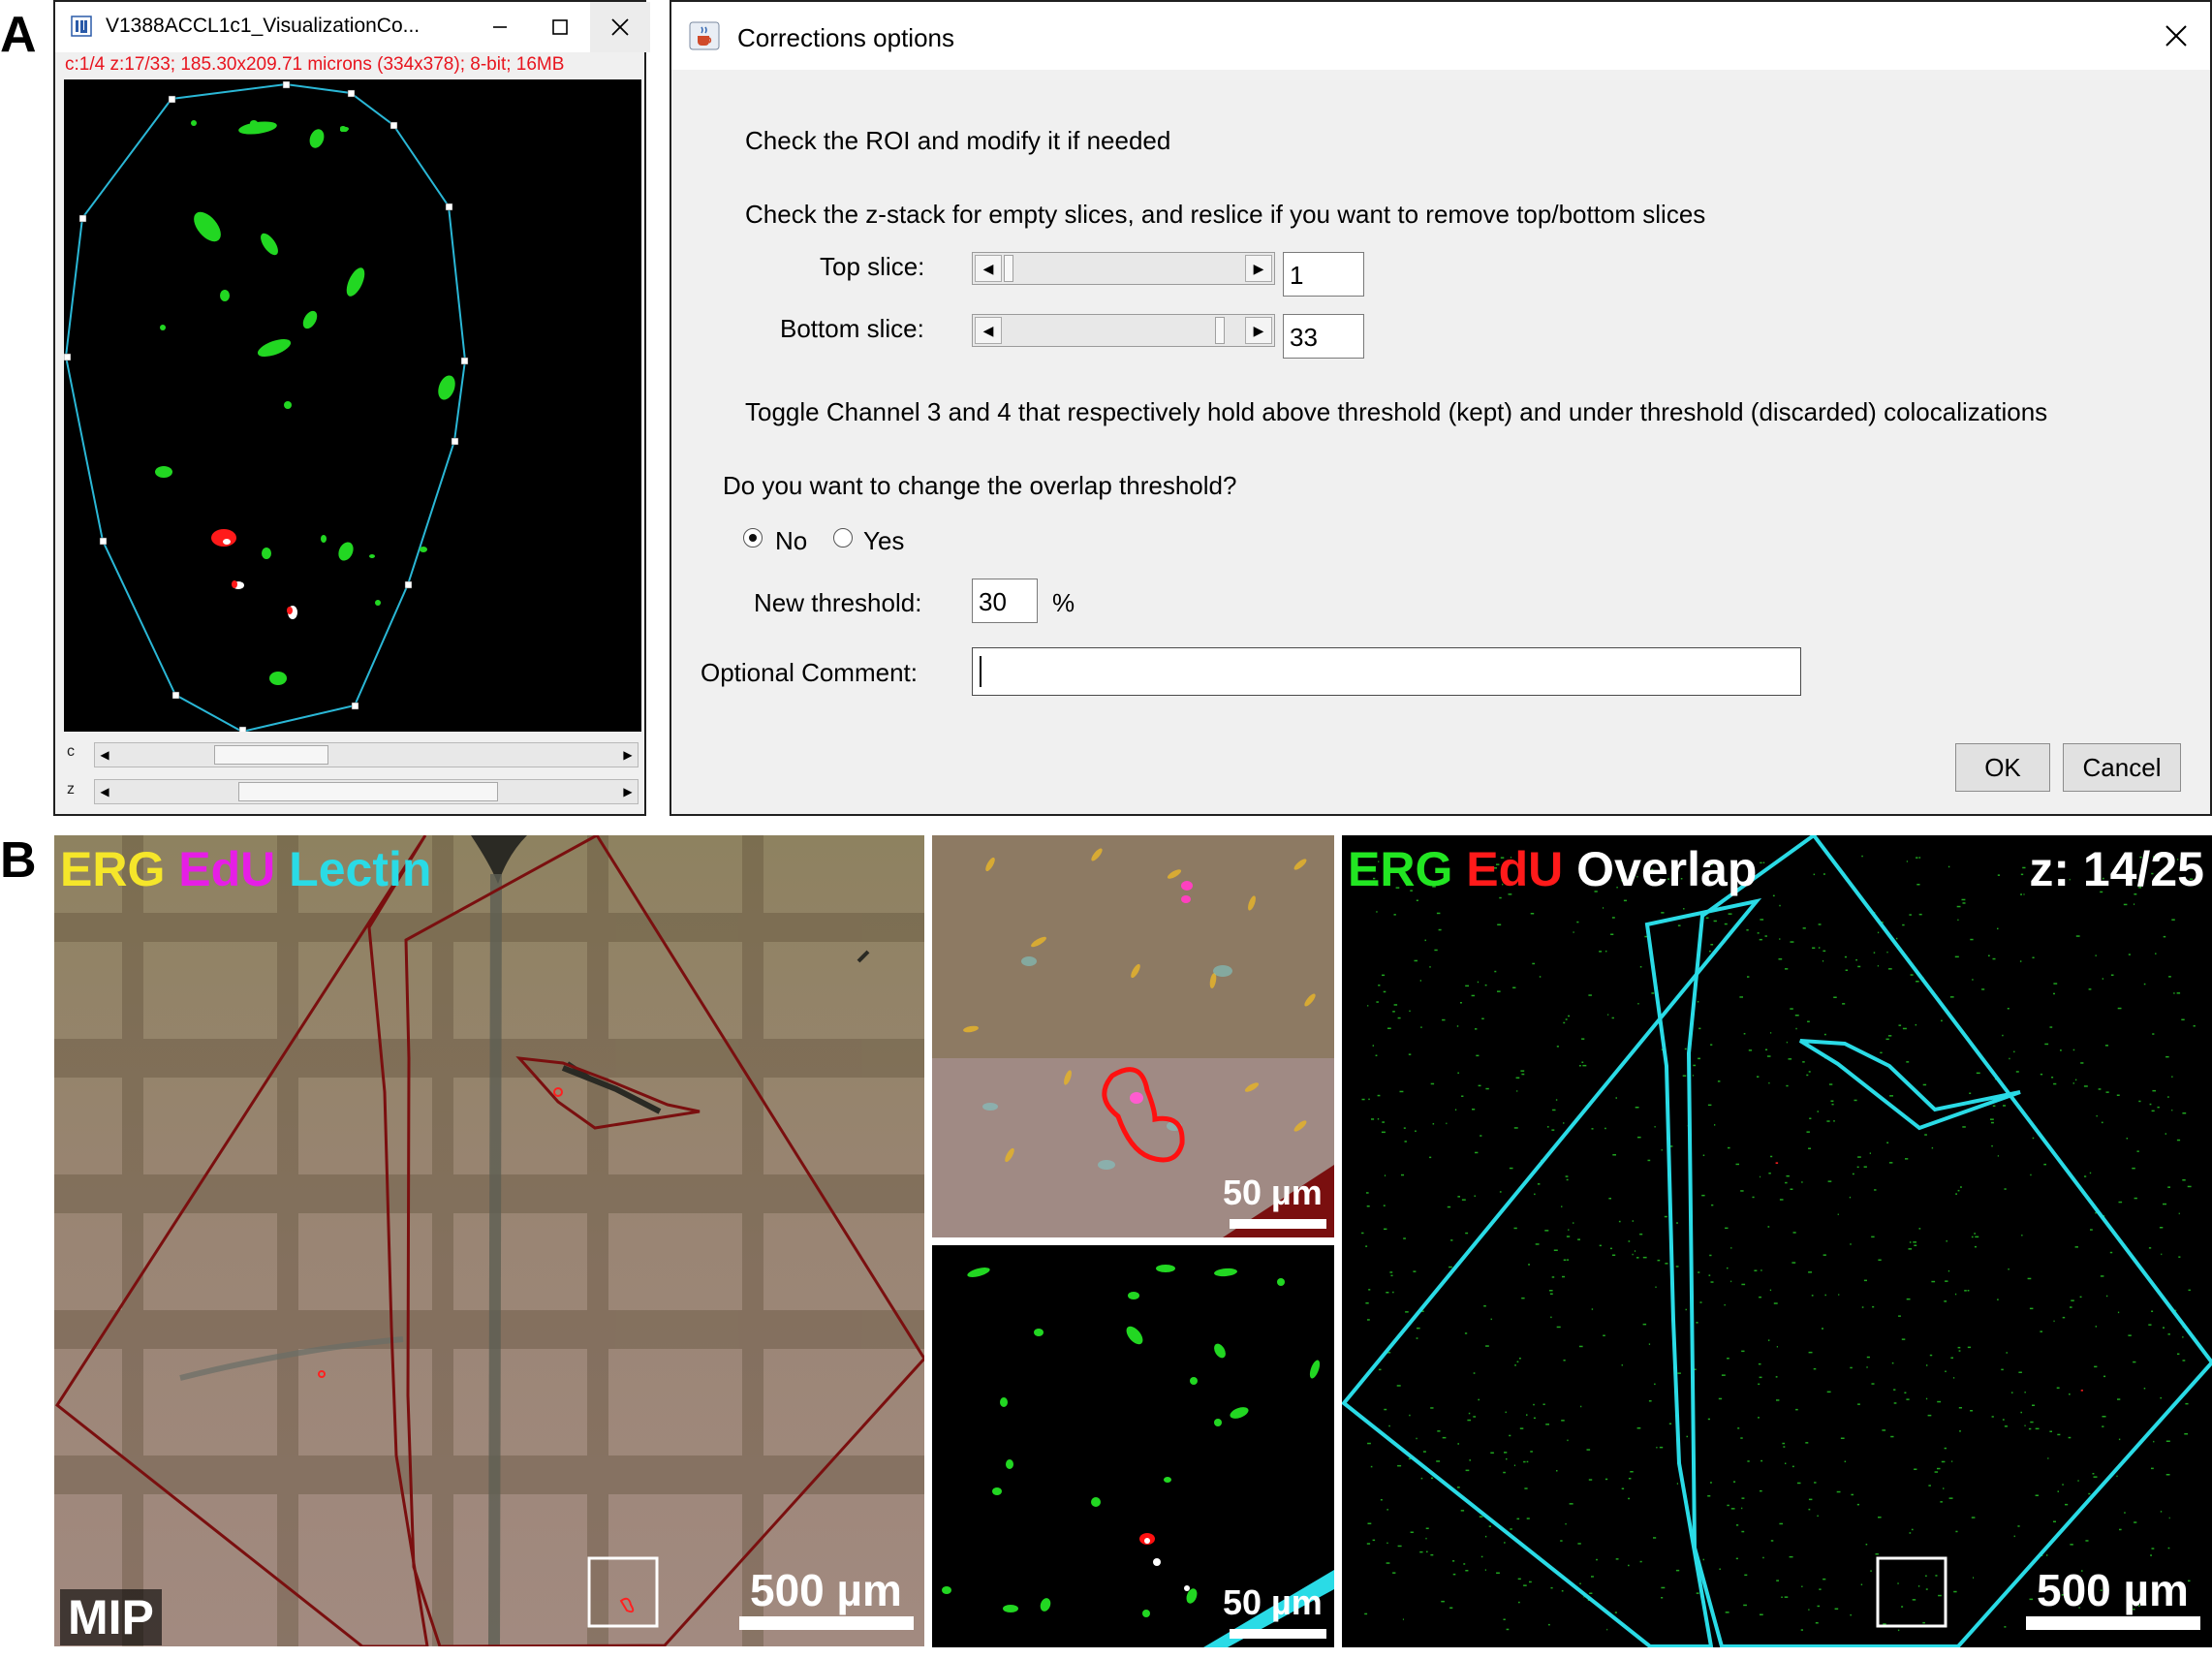  I want to click on zoom-top-scalebar-text: 50 µm, so click(1273, 1192).